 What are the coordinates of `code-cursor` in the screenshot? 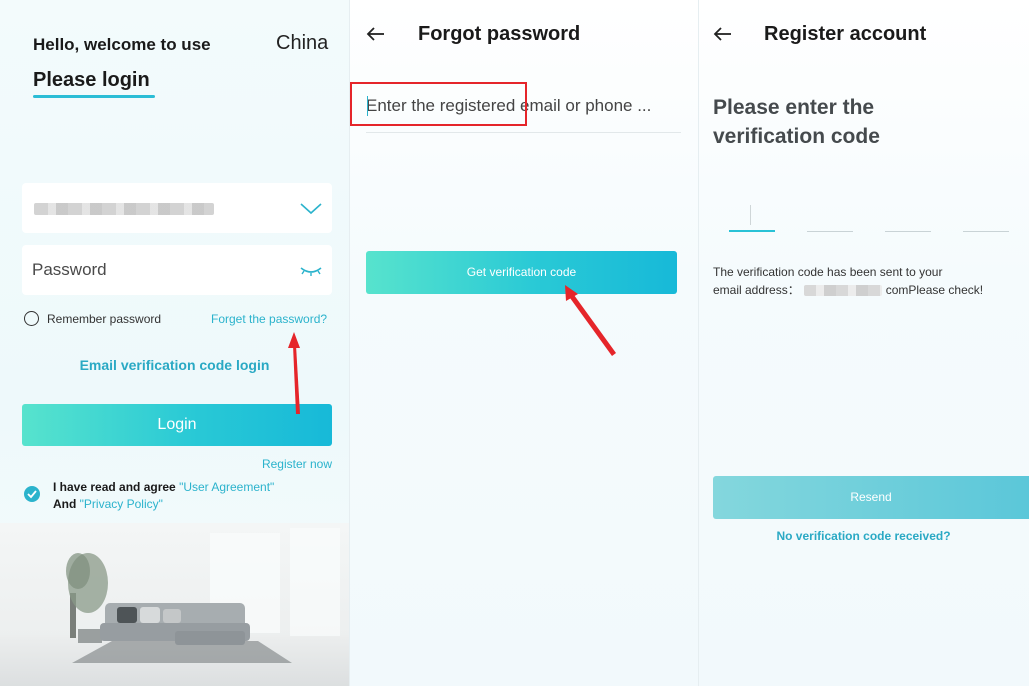 It's located at (750, 215).